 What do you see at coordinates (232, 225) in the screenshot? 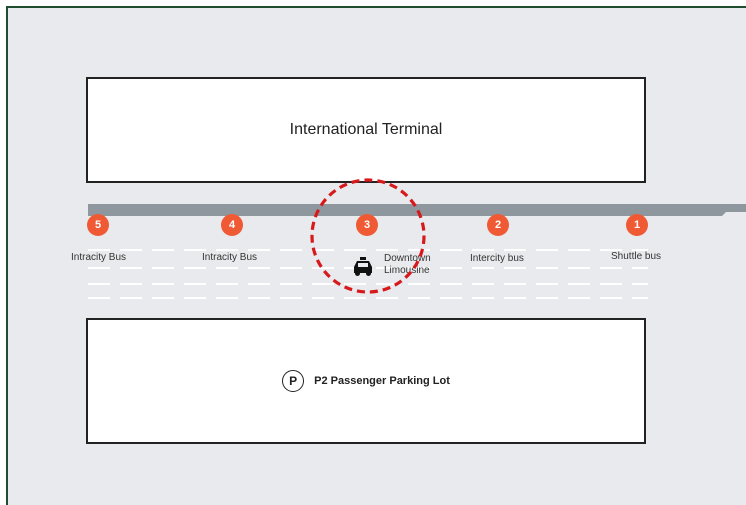
I see `stop-4-badge: 4` at bounding box center [232, 225].